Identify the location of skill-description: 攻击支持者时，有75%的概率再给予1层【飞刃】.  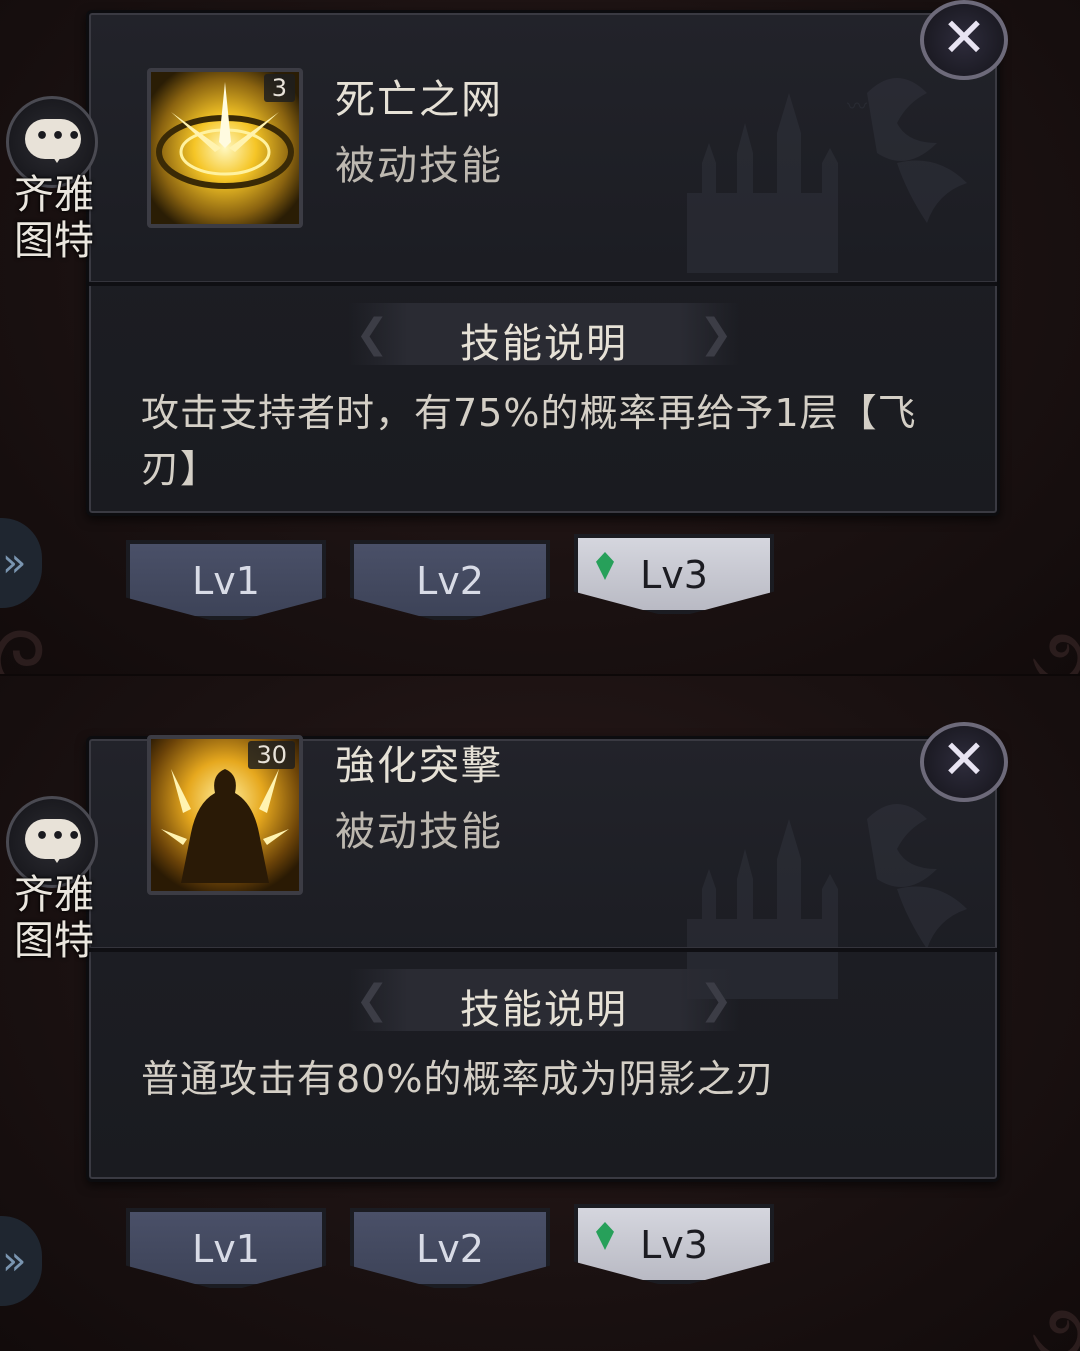
(529, 441).